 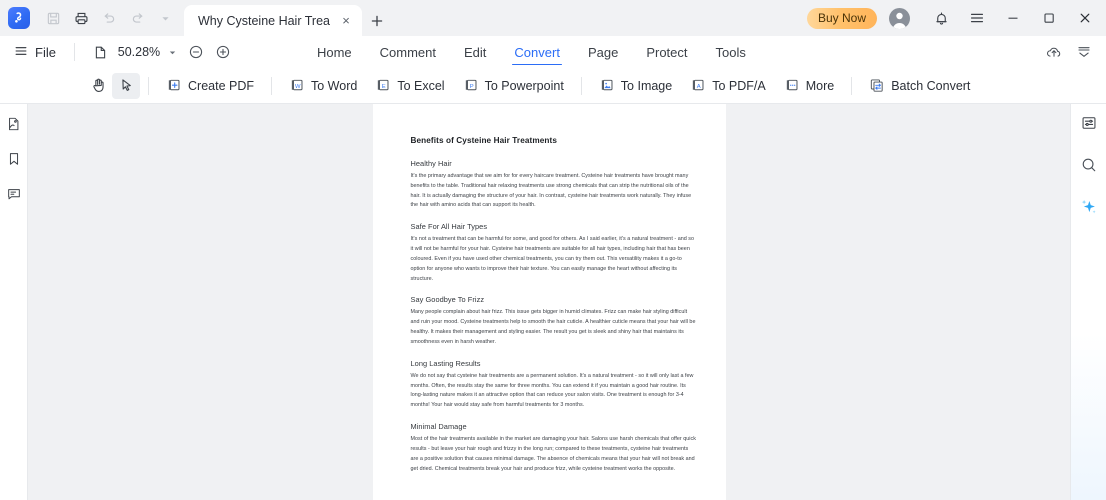 I want to click on create-pdf-icon, so click(x=174, y=86).